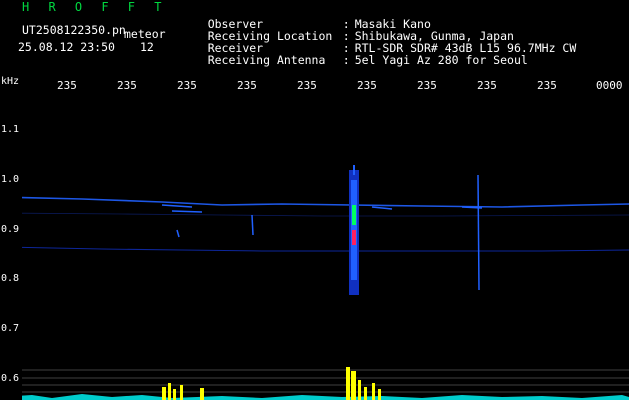  I want to click on level-lines, so click(325, 381).